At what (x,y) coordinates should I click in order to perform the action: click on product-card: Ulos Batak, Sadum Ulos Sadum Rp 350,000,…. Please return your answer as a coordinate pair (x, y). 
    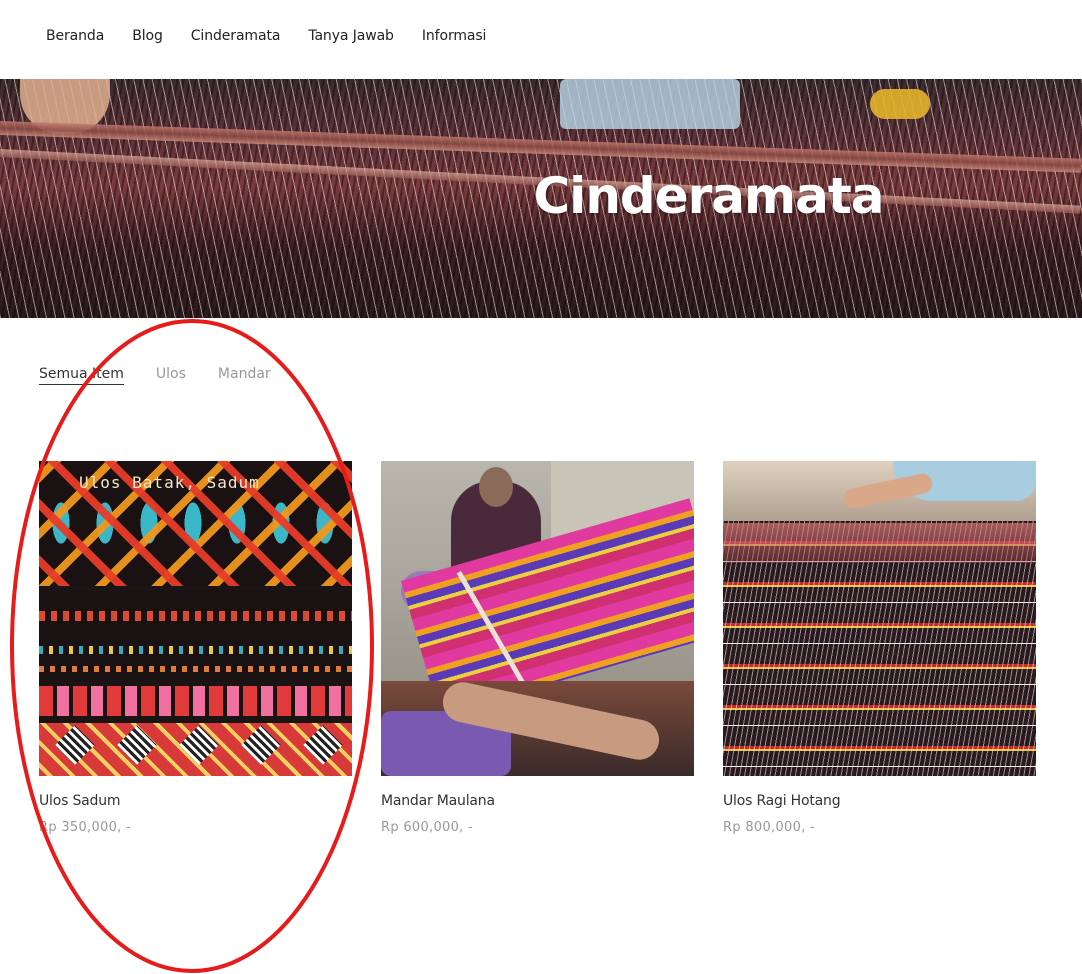
    Looking at the image, I should click on (195, 648).